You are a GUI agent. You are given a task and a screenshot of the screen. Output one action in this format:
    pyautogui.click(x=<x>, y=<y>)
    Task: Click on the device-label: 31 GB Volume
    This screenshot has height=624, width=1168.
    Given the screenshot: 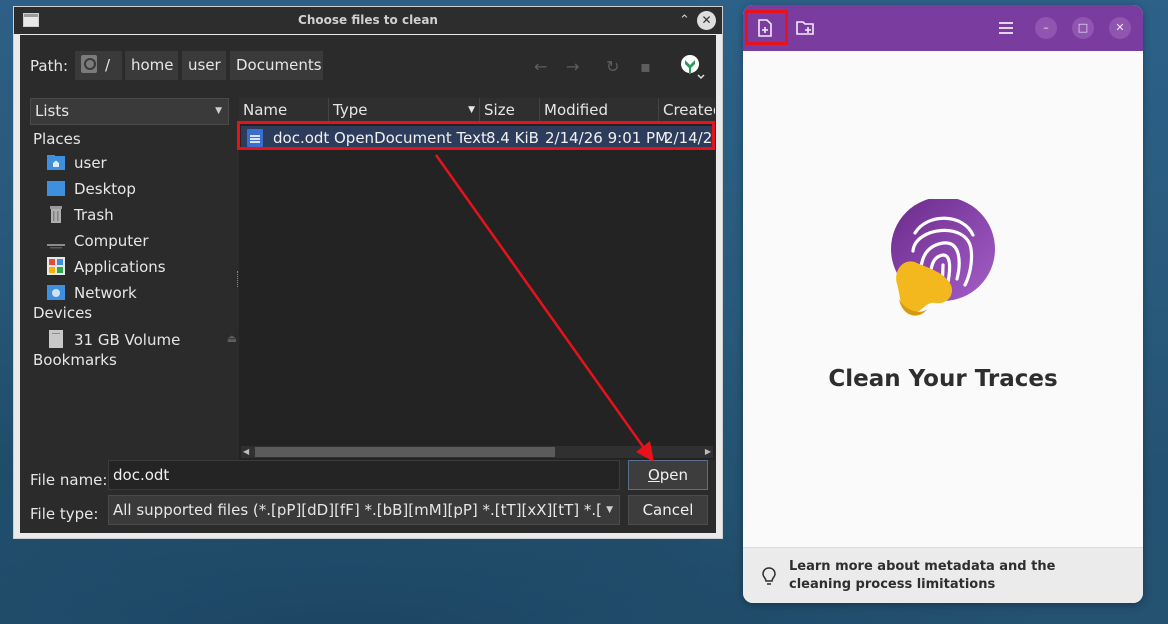 What is the action you would take?
    pyautogui.click(x=127, y=340)
    